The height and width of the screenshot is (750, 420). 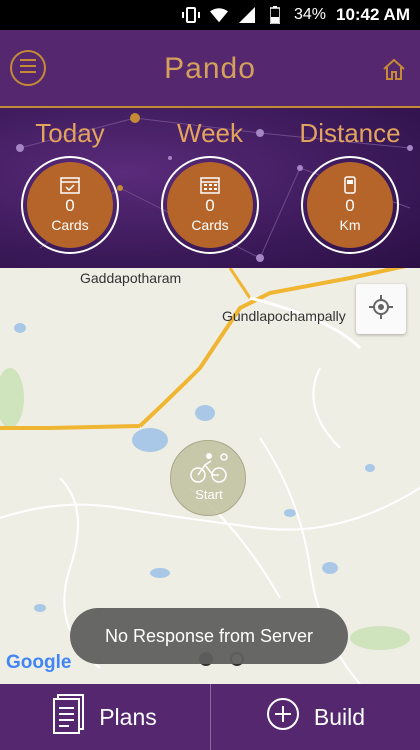 I want to click on start-label: Start, so click(x=209, y=494).